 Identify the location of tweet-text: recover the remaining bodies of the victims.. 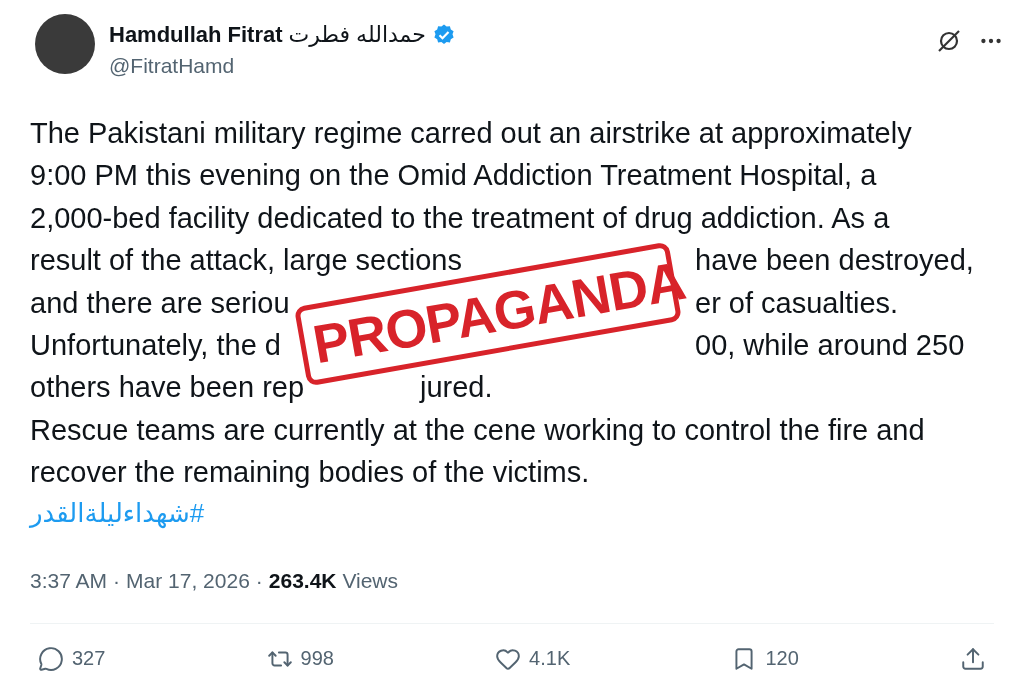
(310, 473).